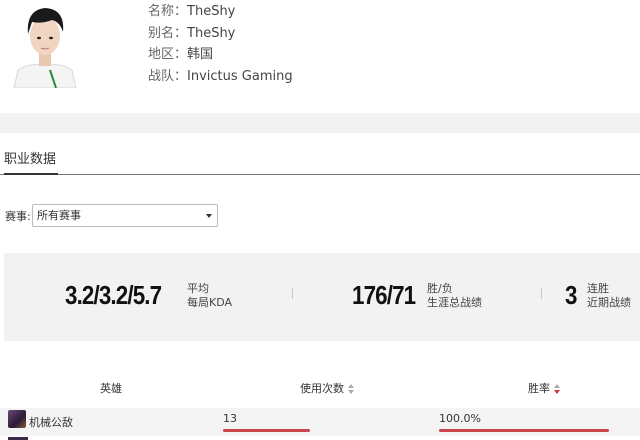  Describe the element at coordinates (351, 389) in the screenshot. I see `sort-icon` at that location.